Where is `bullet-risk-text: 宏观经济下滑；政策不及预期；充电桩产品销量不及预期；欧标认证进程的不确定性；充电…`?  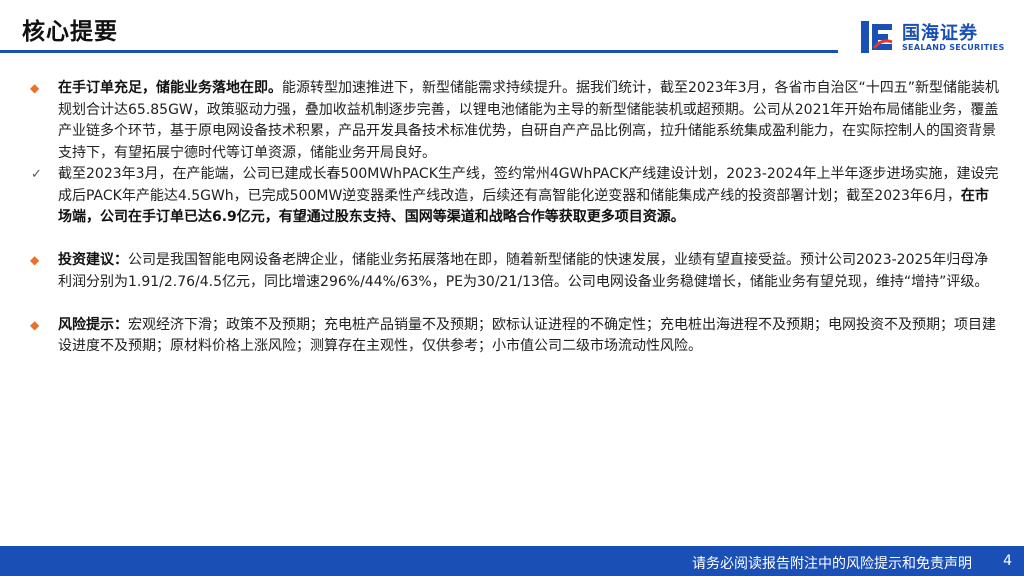
bullet-risk-text: 宏观经济下滑；政策不及预期；充电桩产品销量不及预期；欧标认证进程的不确定性；充电… is located at coordinates (527, 335).